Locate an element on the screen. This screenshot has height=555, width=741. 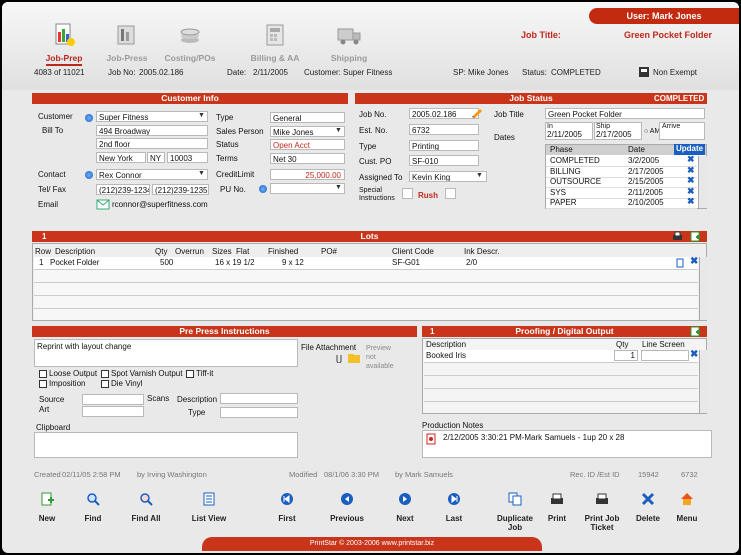
account-status-field: Open Acct is located at coordinates (307, 144).